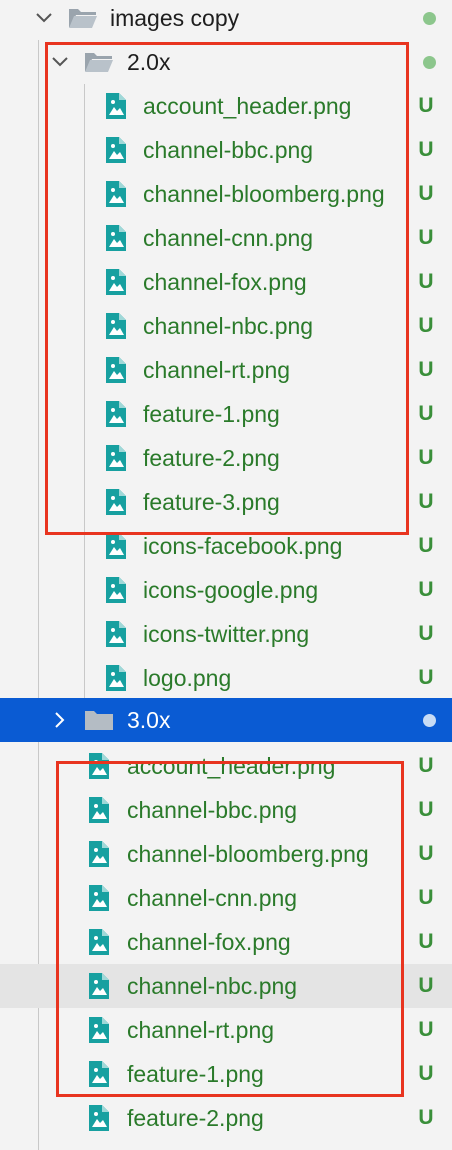 This screenshot has height=1150, width=452. What do you see at coordinates (231, 589) in the screenshot?
I see `file-label: icons-google.png` at bounding box center [231, 589].